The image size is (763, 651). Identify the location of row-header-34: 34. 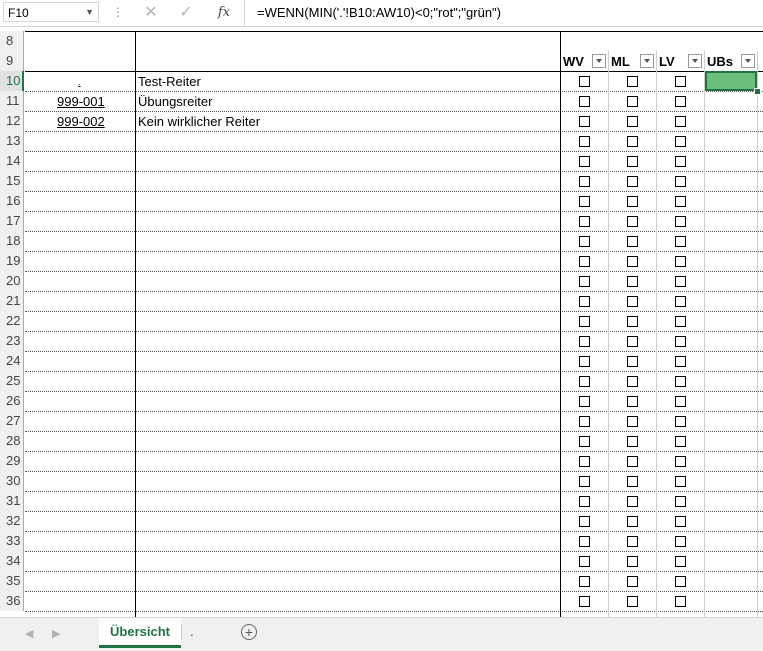
(12, 561).